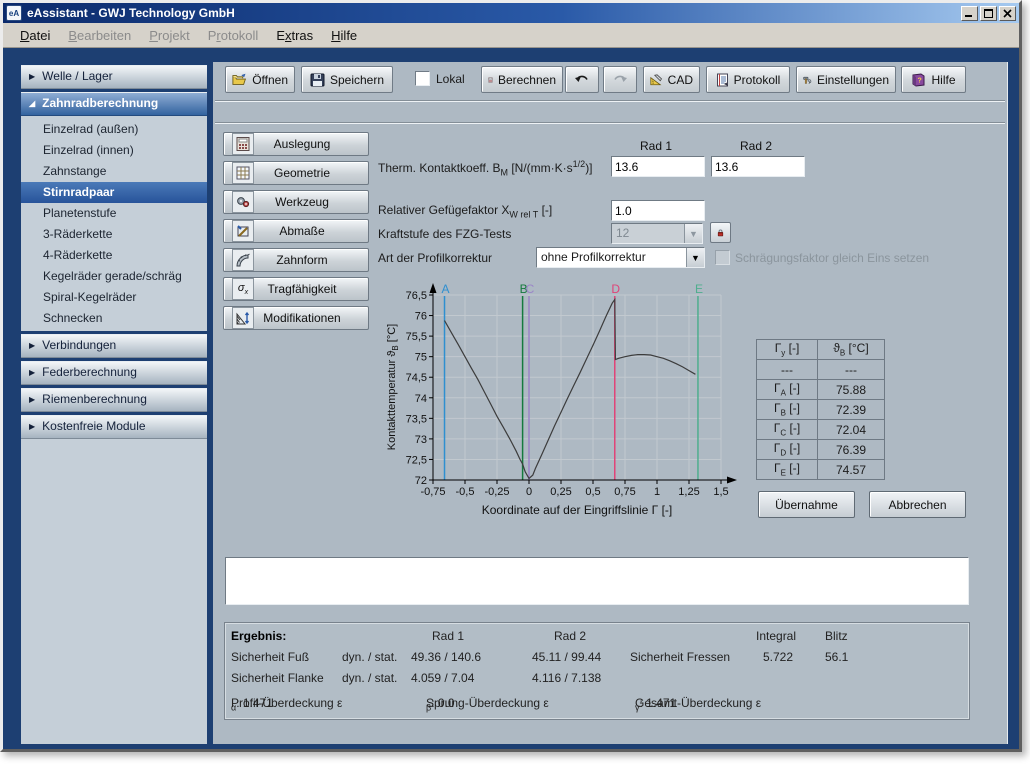 Image resolution: width=1030 pixels, height=766 pixels. Describe the element at coordinates (846, 79) in the screenshot. I see `settings-button: Einstellungen` at that location.